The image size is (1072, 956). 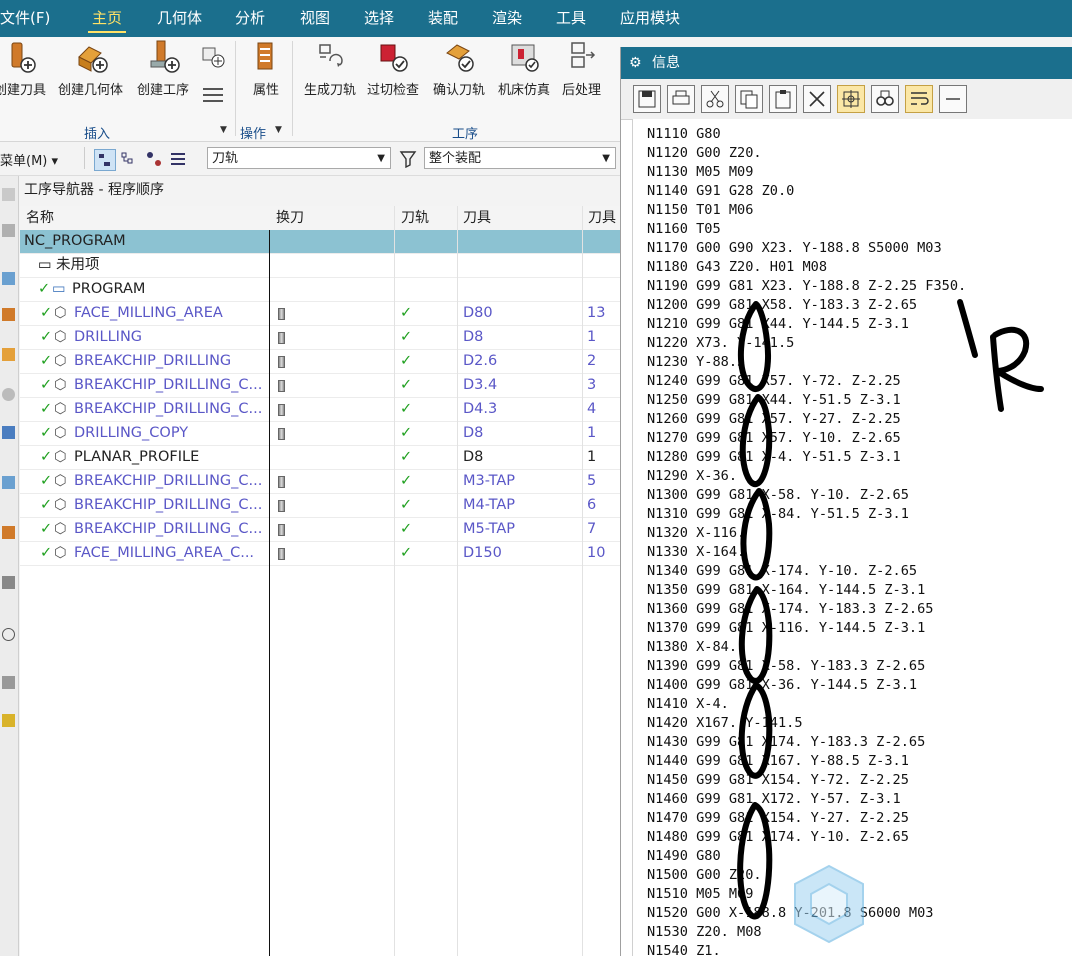 I want to click on column-tool-header: 刀具, so click(x=519, y=218).